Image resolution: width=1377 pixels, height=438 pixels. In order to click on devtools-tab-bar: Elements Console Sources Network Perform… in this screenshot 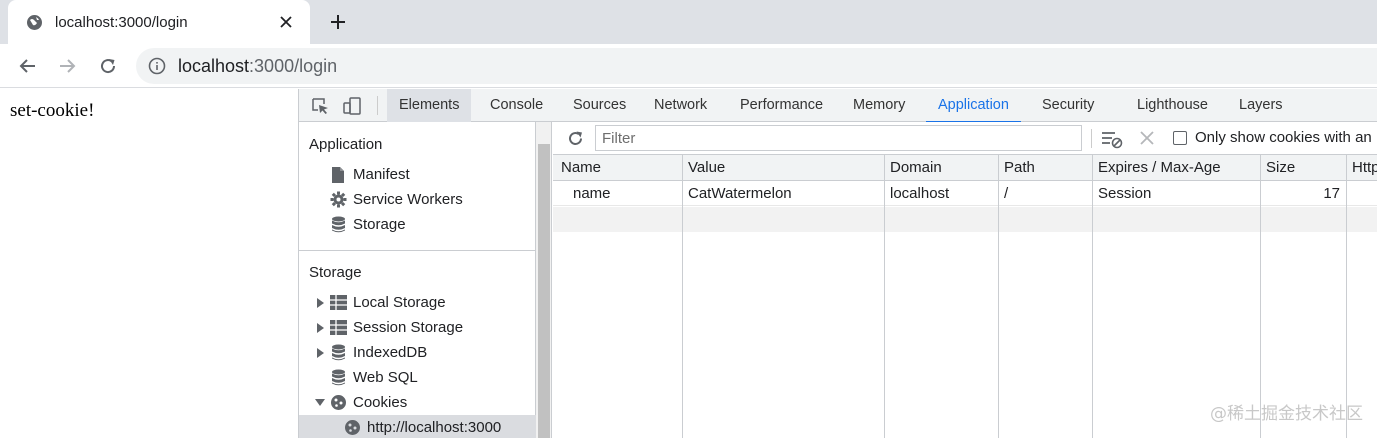, I will do `click(838, 106)`.